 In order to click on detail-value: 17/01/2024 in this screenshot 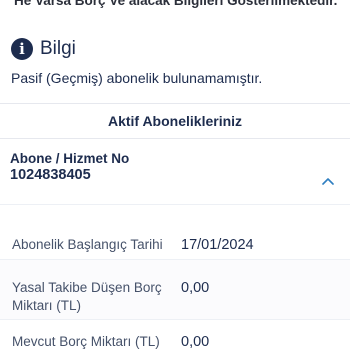, I will do `click(217, 245)`.